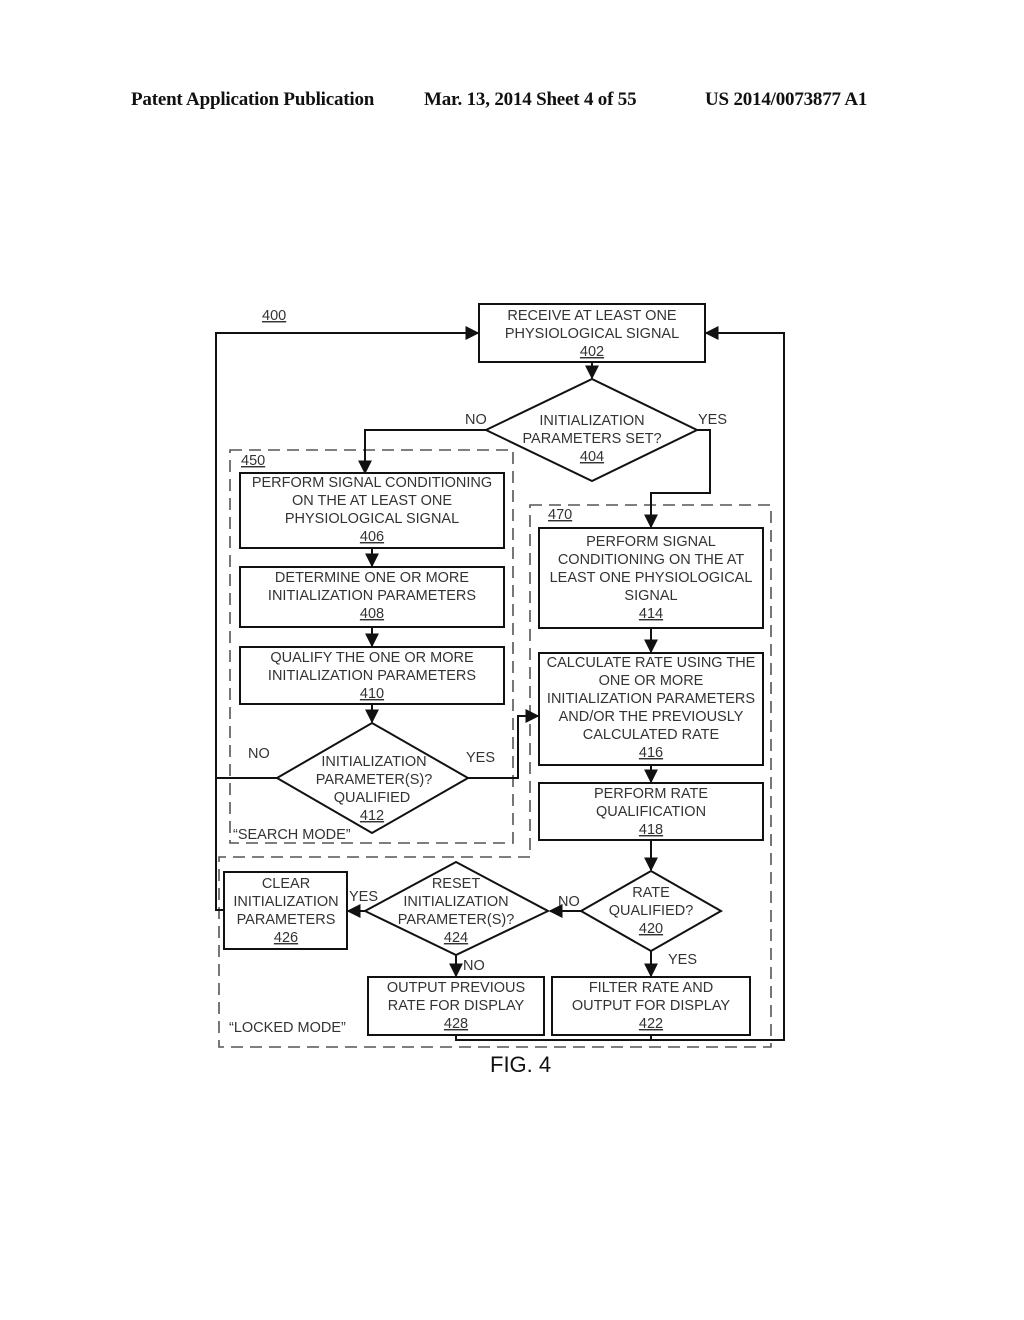  What do you see at coordinates (560, 515) in the screenshot?
I see `locked-region-ref: 470` at bounding box center [560, 515].